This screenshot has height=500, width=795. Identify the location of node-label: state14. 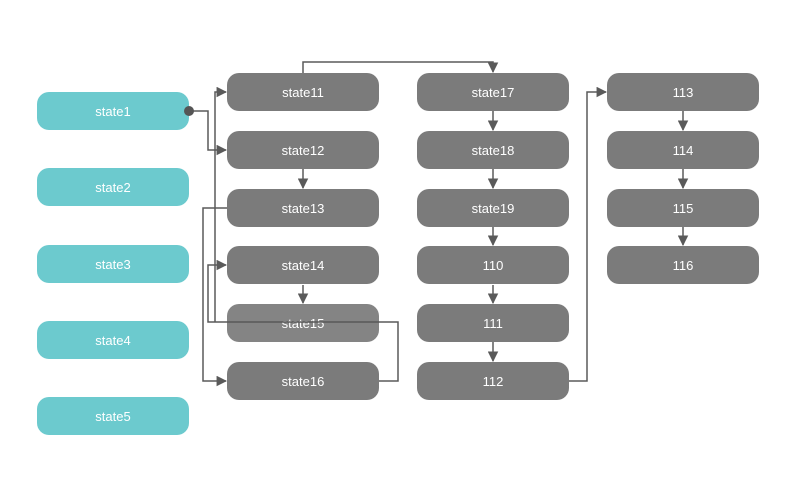
(303, 265).